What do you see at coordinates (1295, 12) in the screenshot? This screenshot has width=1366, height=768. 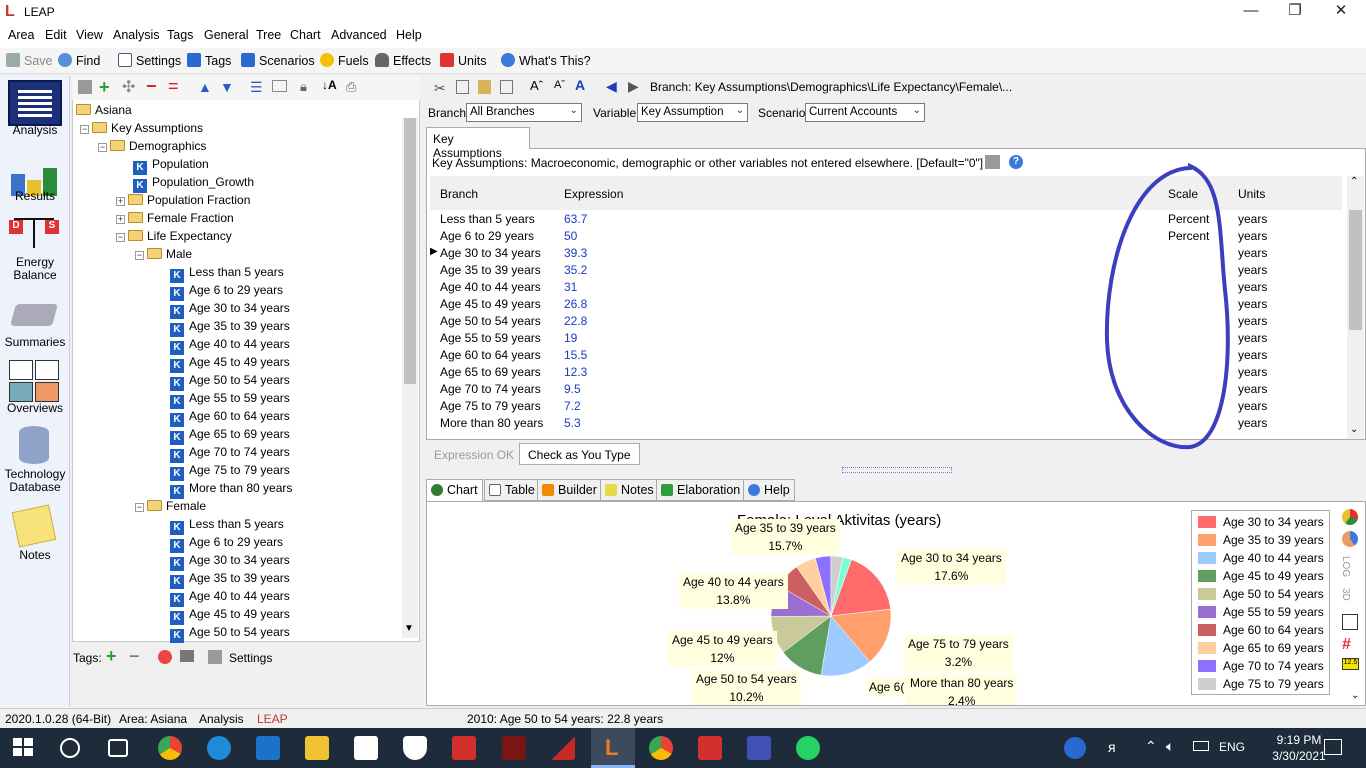 I see `restore-button: ❐` at bounding box center [1295, 12].